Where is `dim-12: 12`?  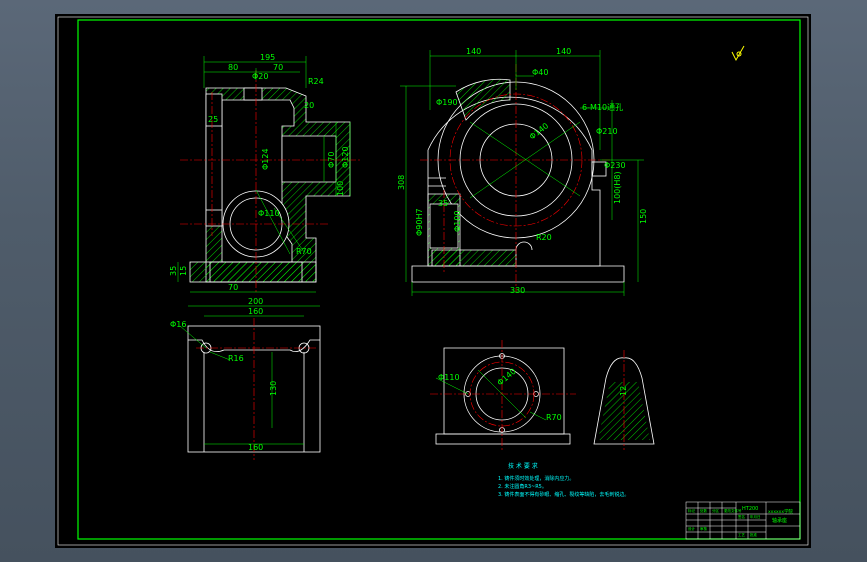
dim-12: 12 is located at coordinates (623, 391).